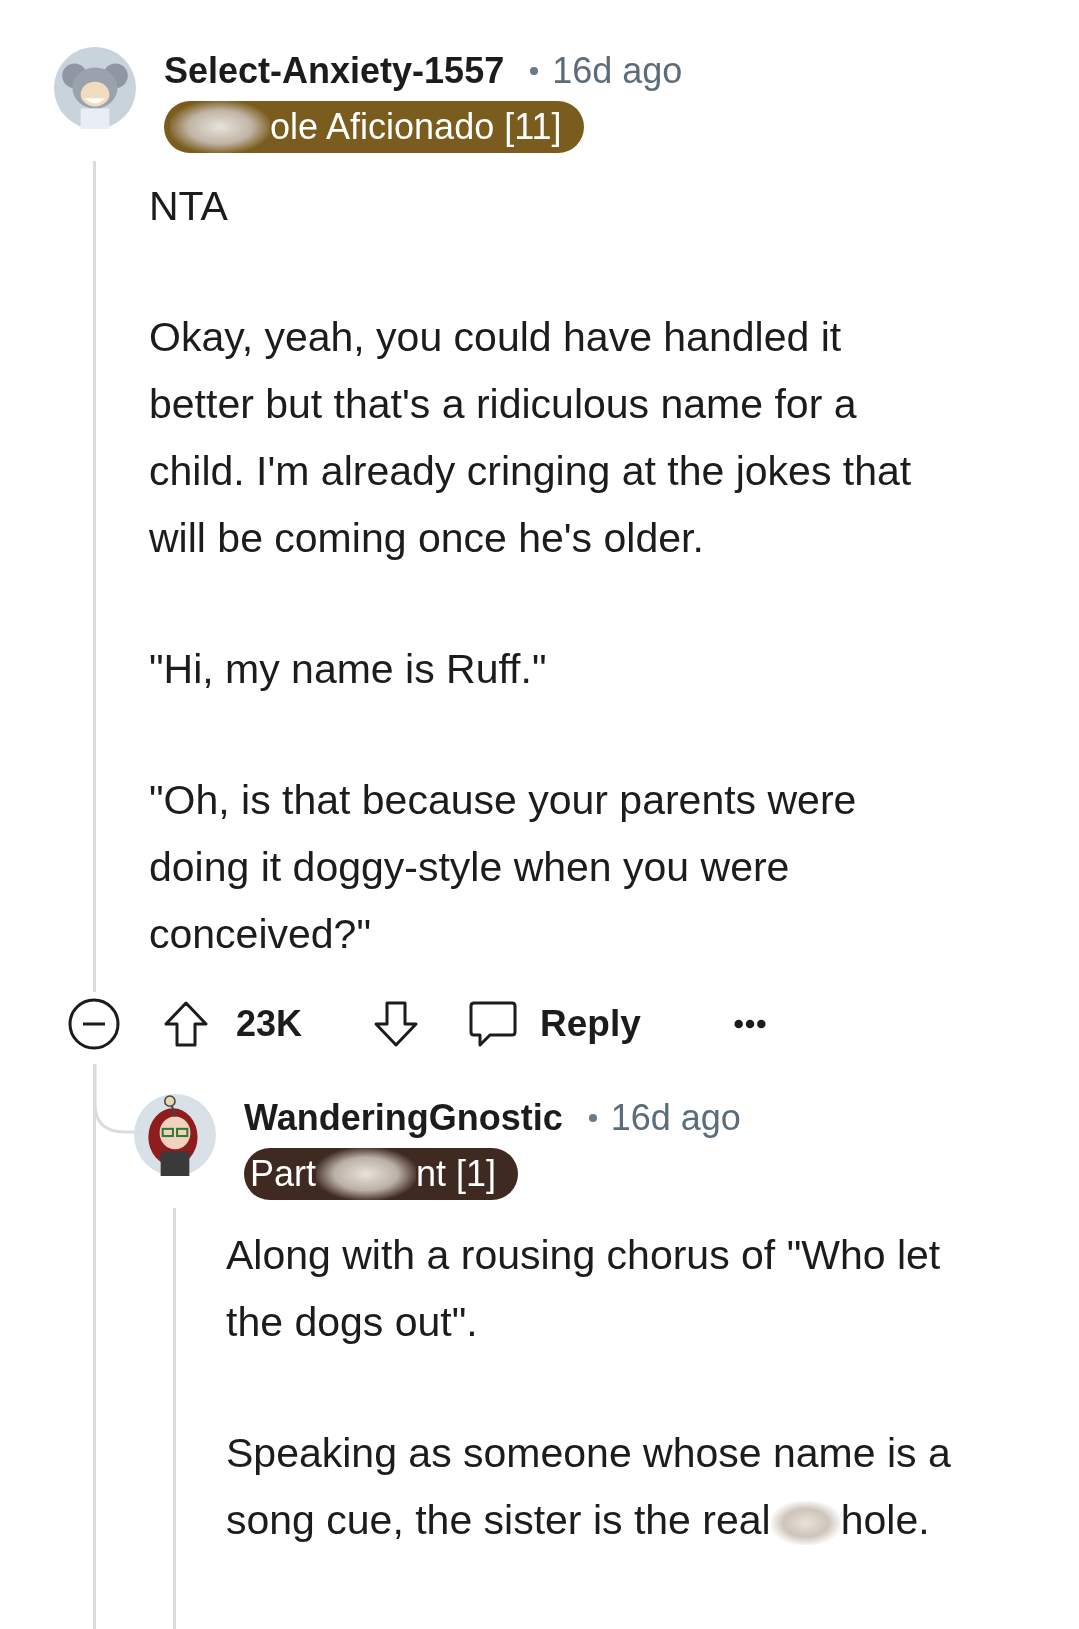  Describe the element at coordinates (403, 1118) in the screenshot. I see `username: WanderingGnostic` at that location.